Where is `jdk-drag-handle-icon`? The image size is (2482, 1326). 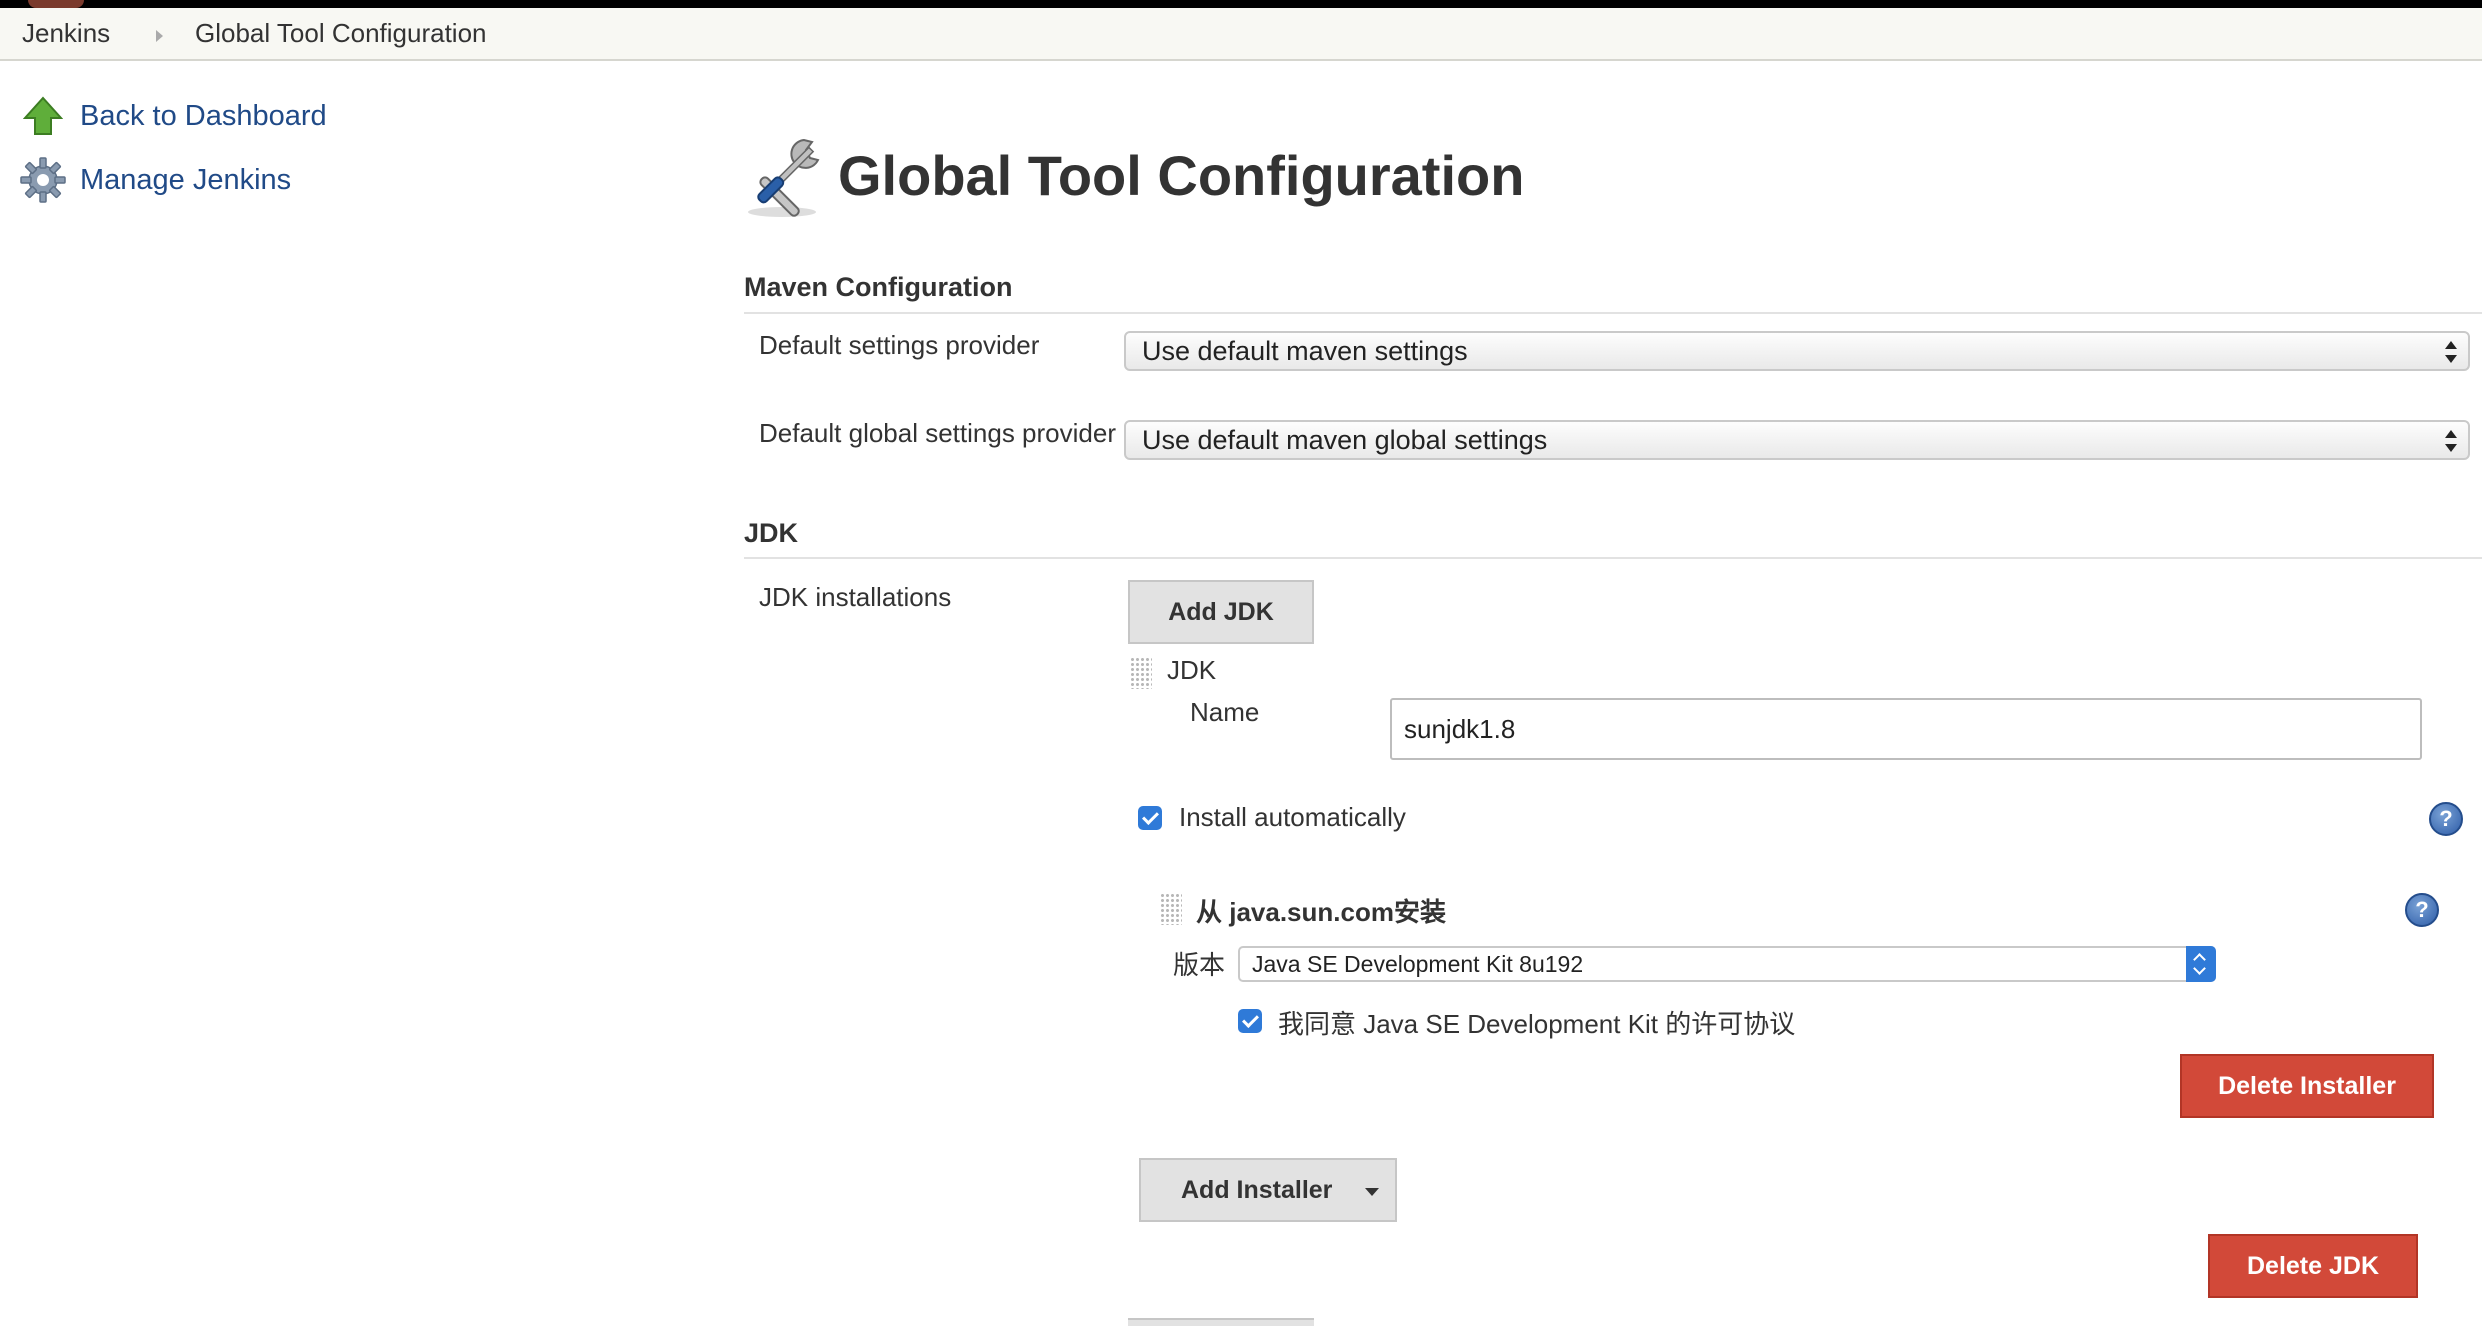 jdk-drag-handle-icon is located at coordinates (1141, 673).